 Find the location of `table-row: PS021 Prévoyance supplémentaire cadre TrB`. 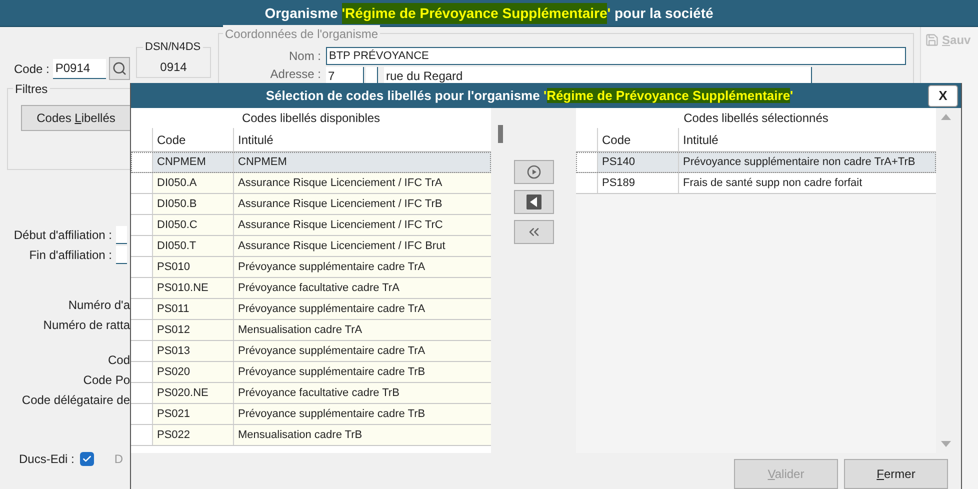

table-row: PS021 Prévoyance supplémentaire cadre TrB is located at coordinates (311, 414).